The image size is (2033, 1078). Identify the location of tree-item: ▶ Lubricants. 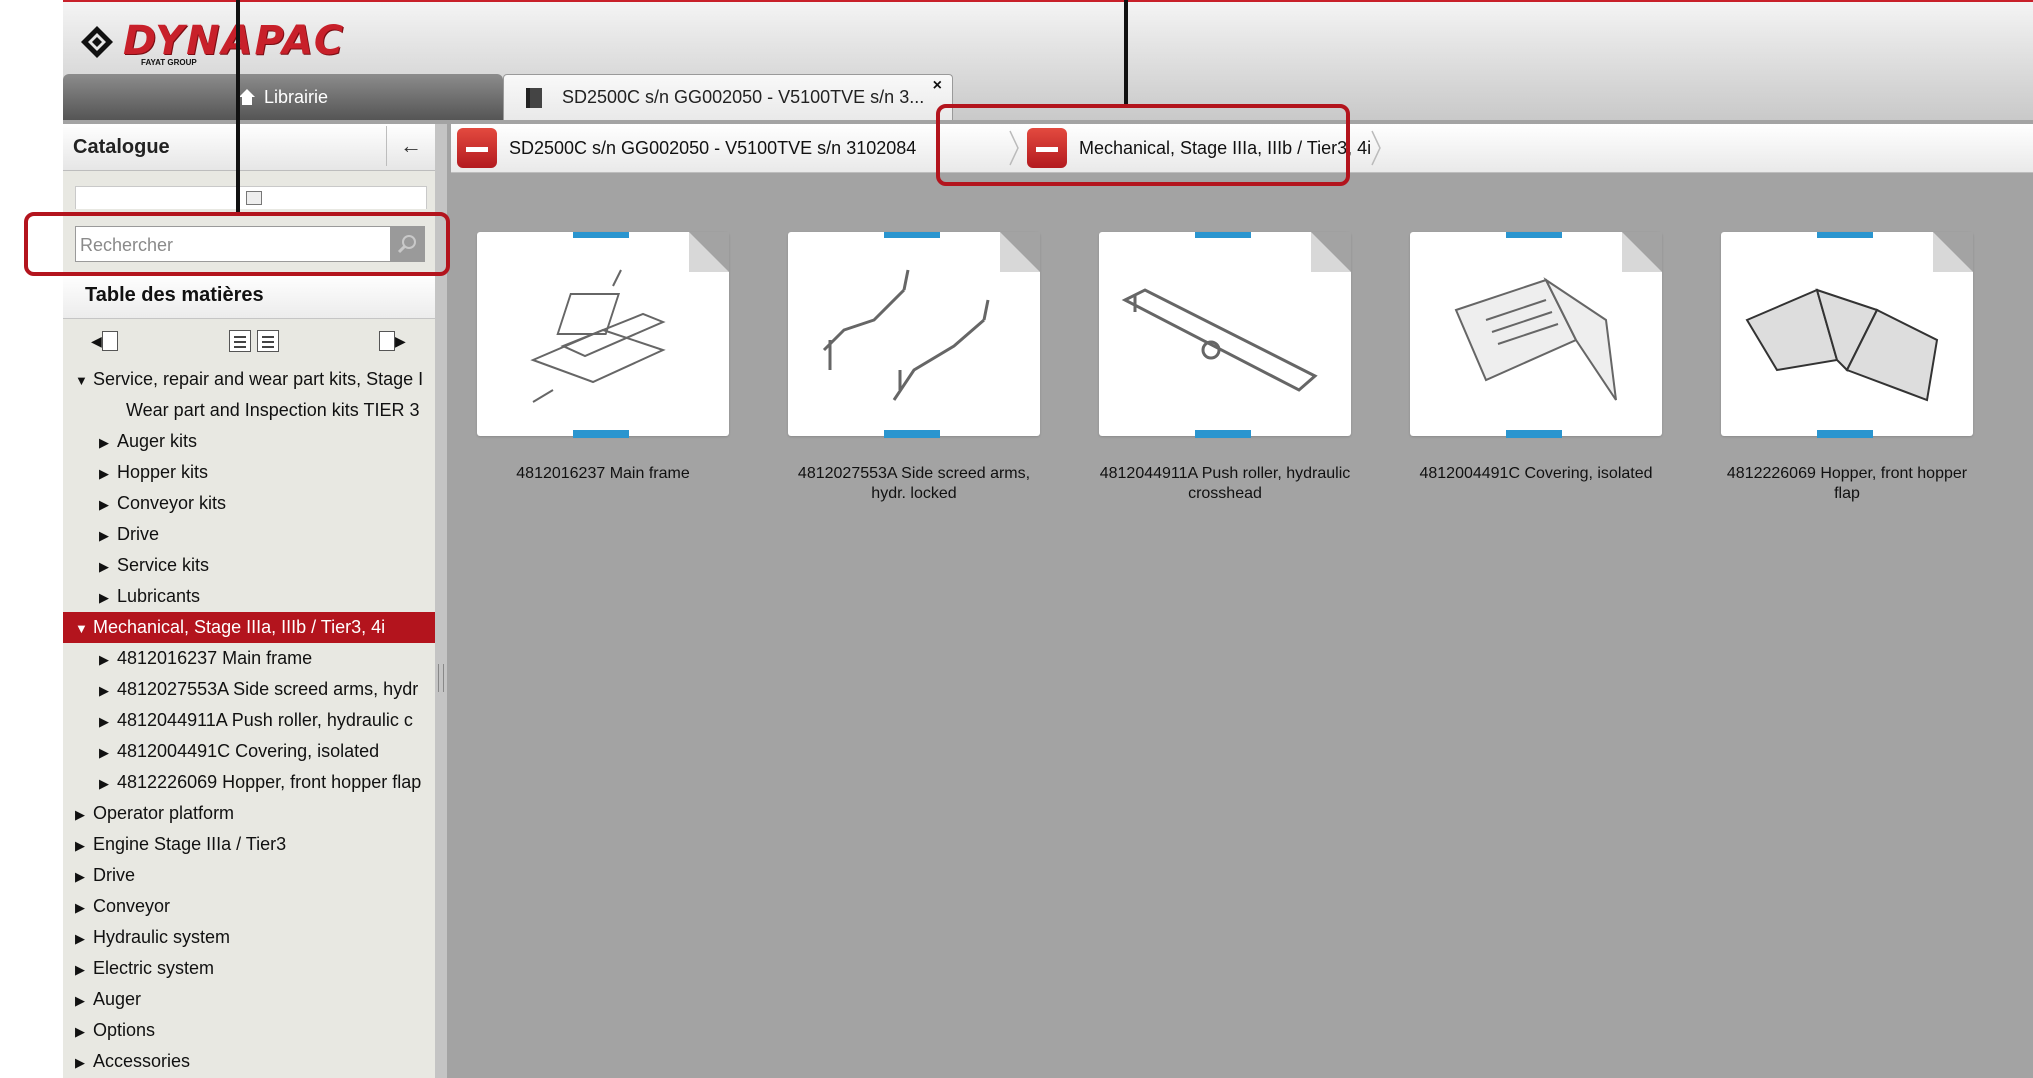
(249, 596).